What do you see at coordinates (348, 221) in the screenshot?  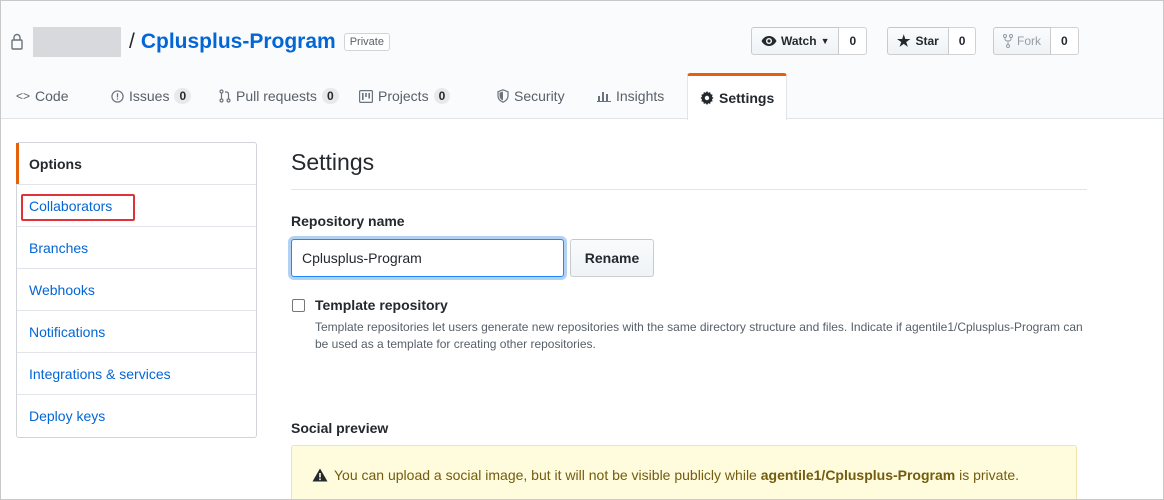 I see `repository-name-label: Repository name` at bounding box center [348, 221].